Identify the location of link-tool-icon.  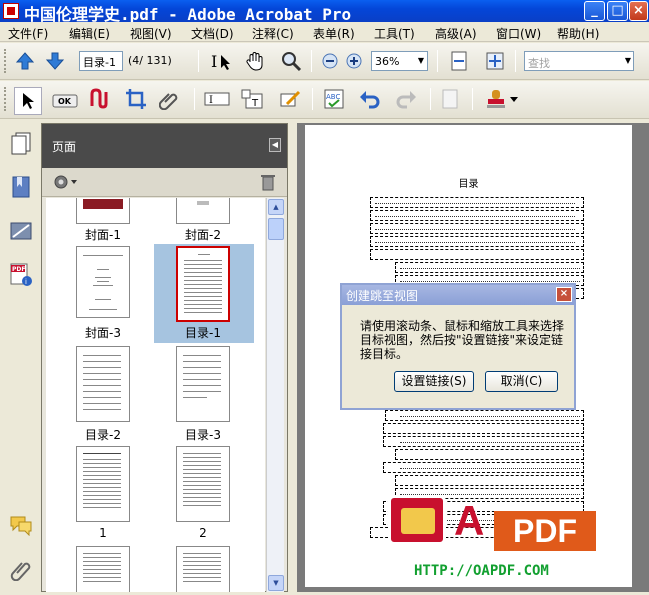
(100, 99).